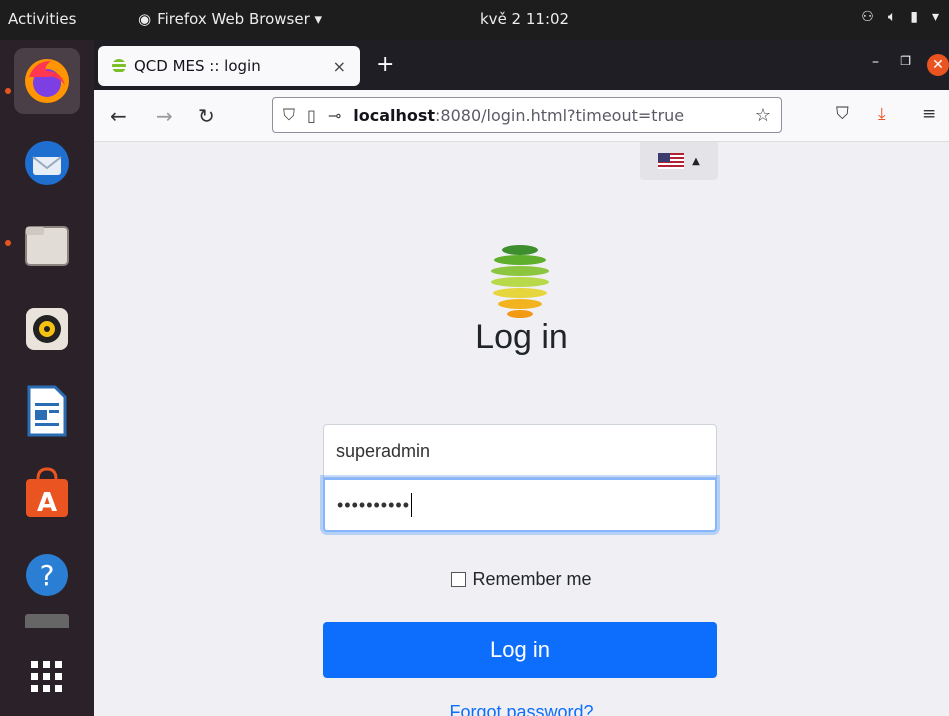 The width and height of the screenshot is (949, 716). I want to click on help-icon: ?, so click(47, 575).